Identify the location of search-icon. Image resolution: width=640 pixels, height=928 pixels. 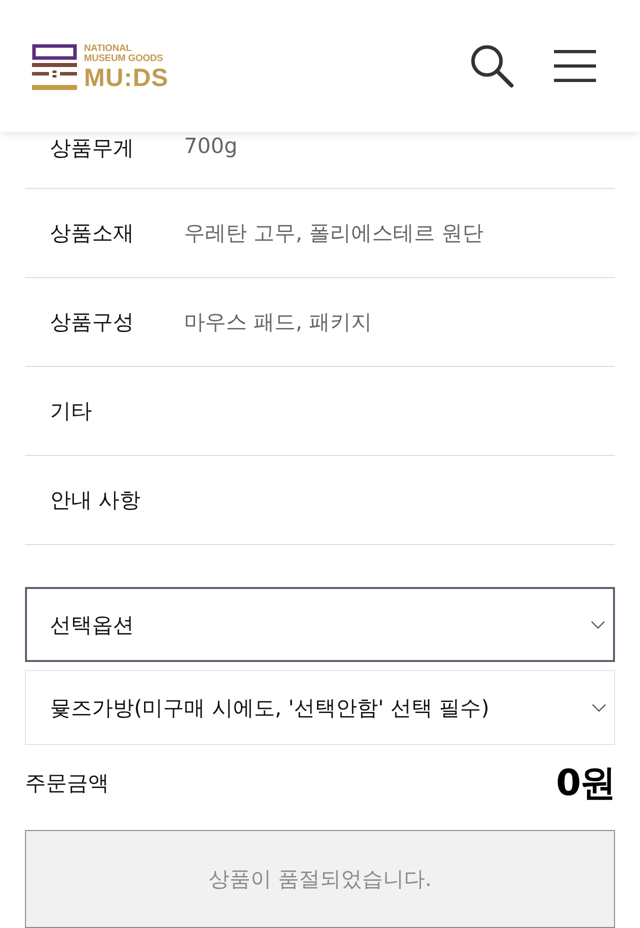
(492, 66).